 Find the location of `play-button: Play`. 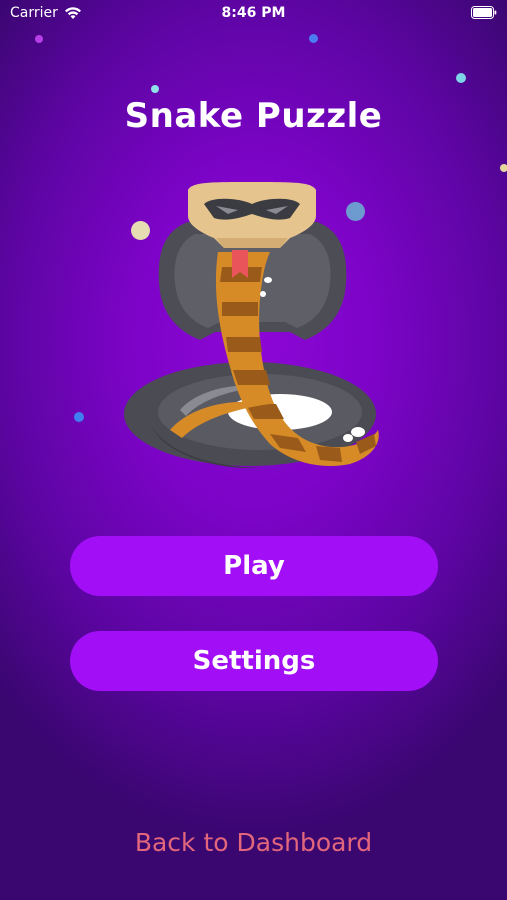

play-button: Play is located at coordinates (254, 566).